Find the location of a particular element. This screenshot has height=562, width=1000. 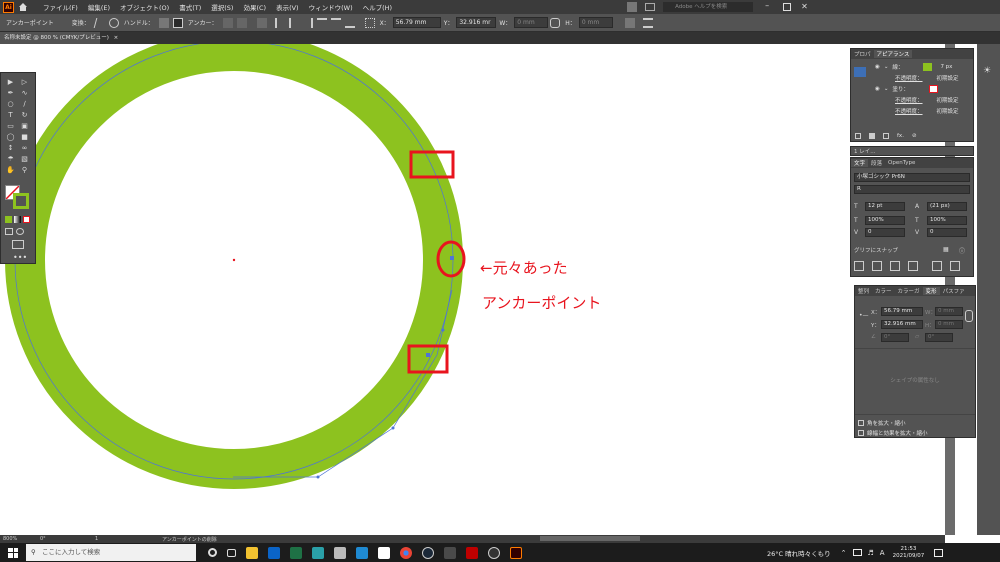

menu-select: 選択(S) is located at coordinates (222, 7).